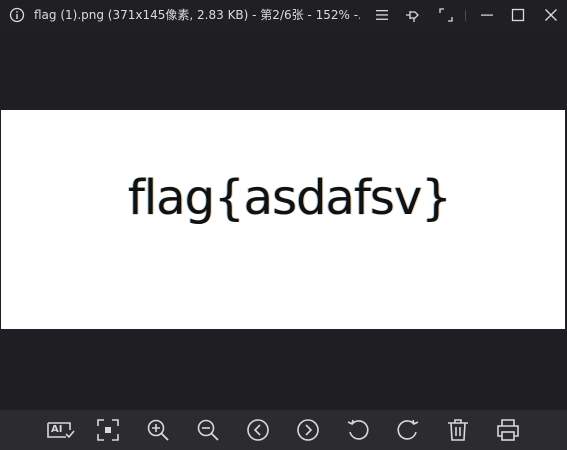  I want to click on maximize-icon, so click(518, 15).